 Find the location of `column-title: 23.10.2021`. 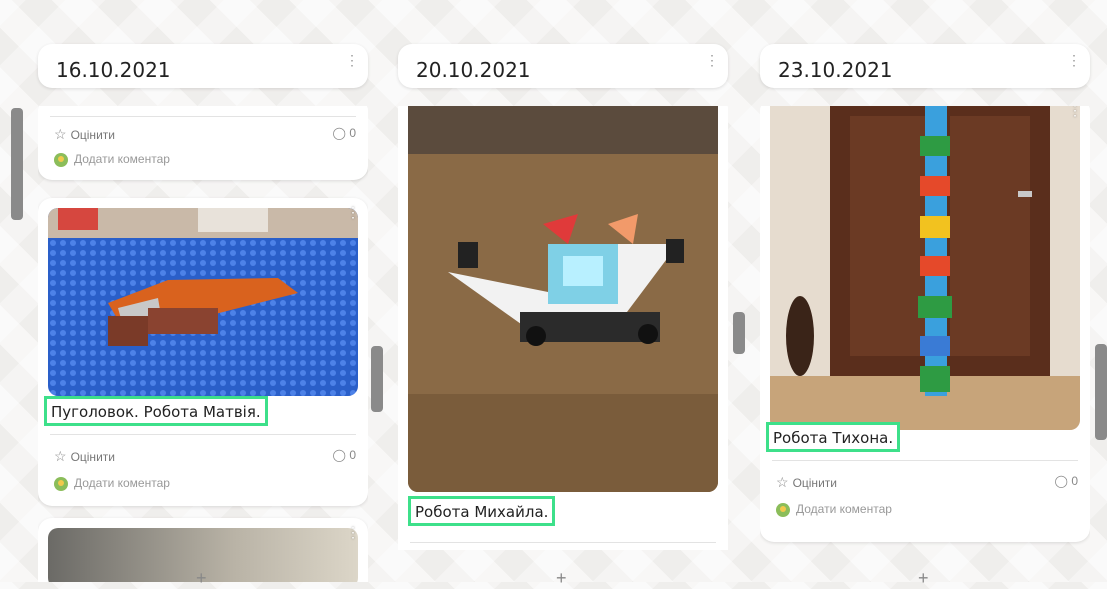

column-title: 23.10.2021 is located at coordinates (835, 70).